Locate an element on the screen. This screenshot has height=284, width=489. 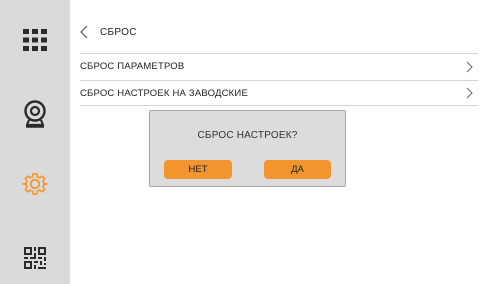
dialog-message: СБРОС НАСТРОЕК? is located at coordinates (247, 135).